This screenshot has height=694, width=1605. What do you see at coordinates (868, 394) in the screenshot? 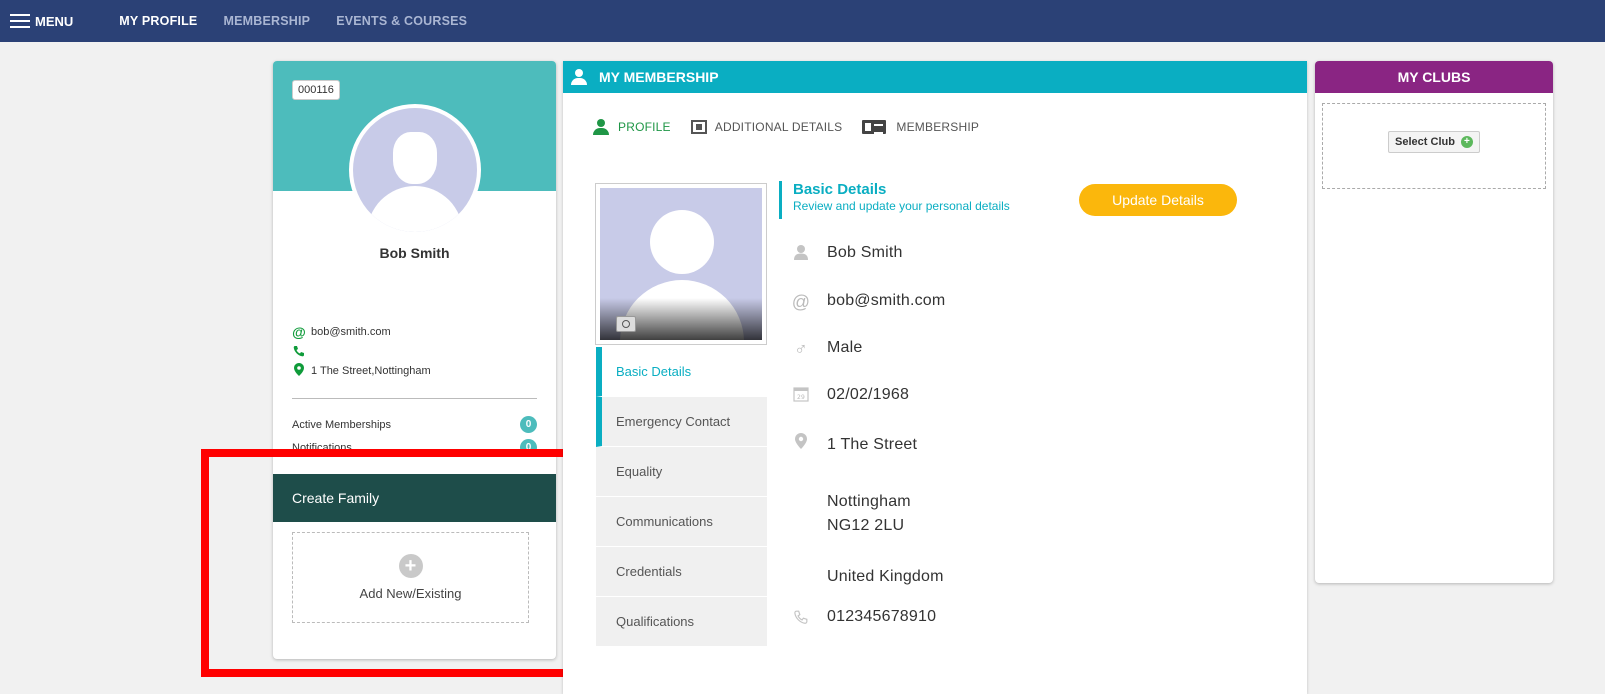
I see `detail-dob: 02/02/1968` at bounding box center [868, 394].